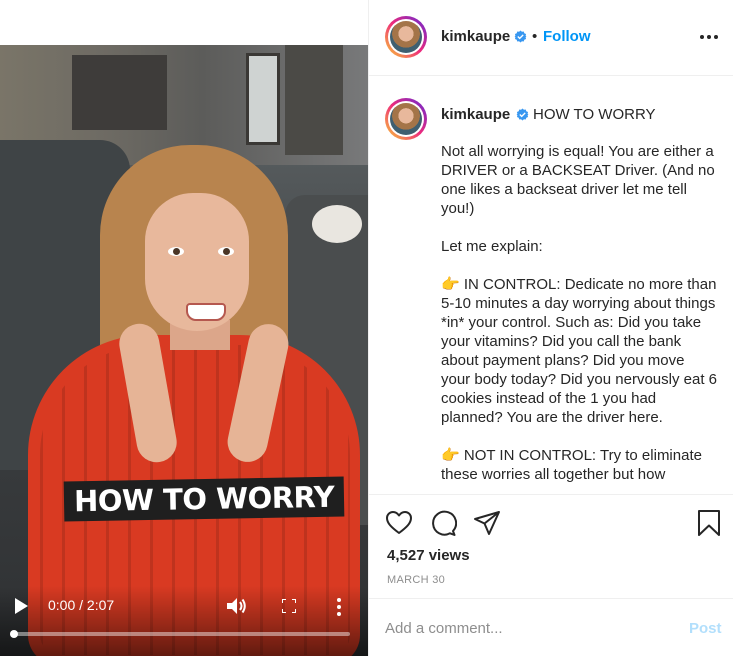 This screenshot has width=733, height=656. Describe the element at coordinates (416, 580) in the screenshot. I see `post-date: MARCH 30` at that location.